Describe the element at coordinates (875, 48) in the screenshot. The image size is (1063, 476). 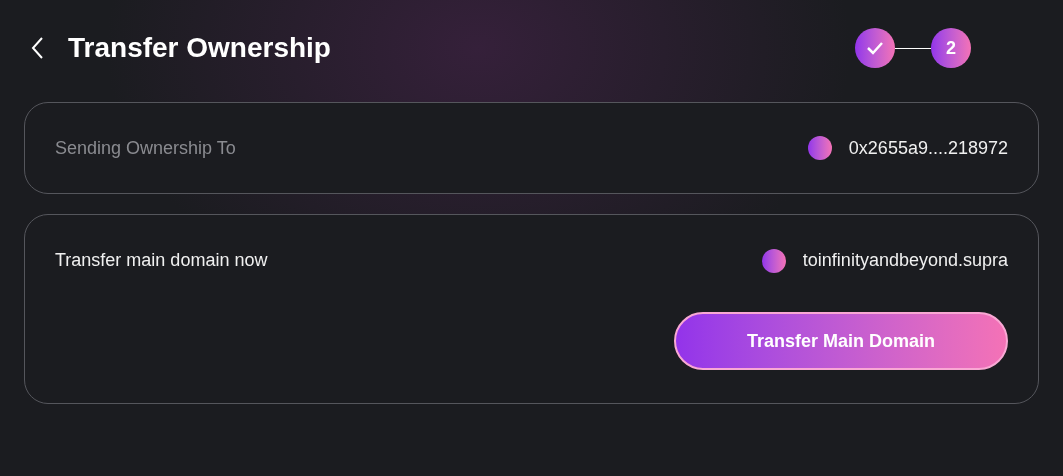
I see `check-icon` at that location.